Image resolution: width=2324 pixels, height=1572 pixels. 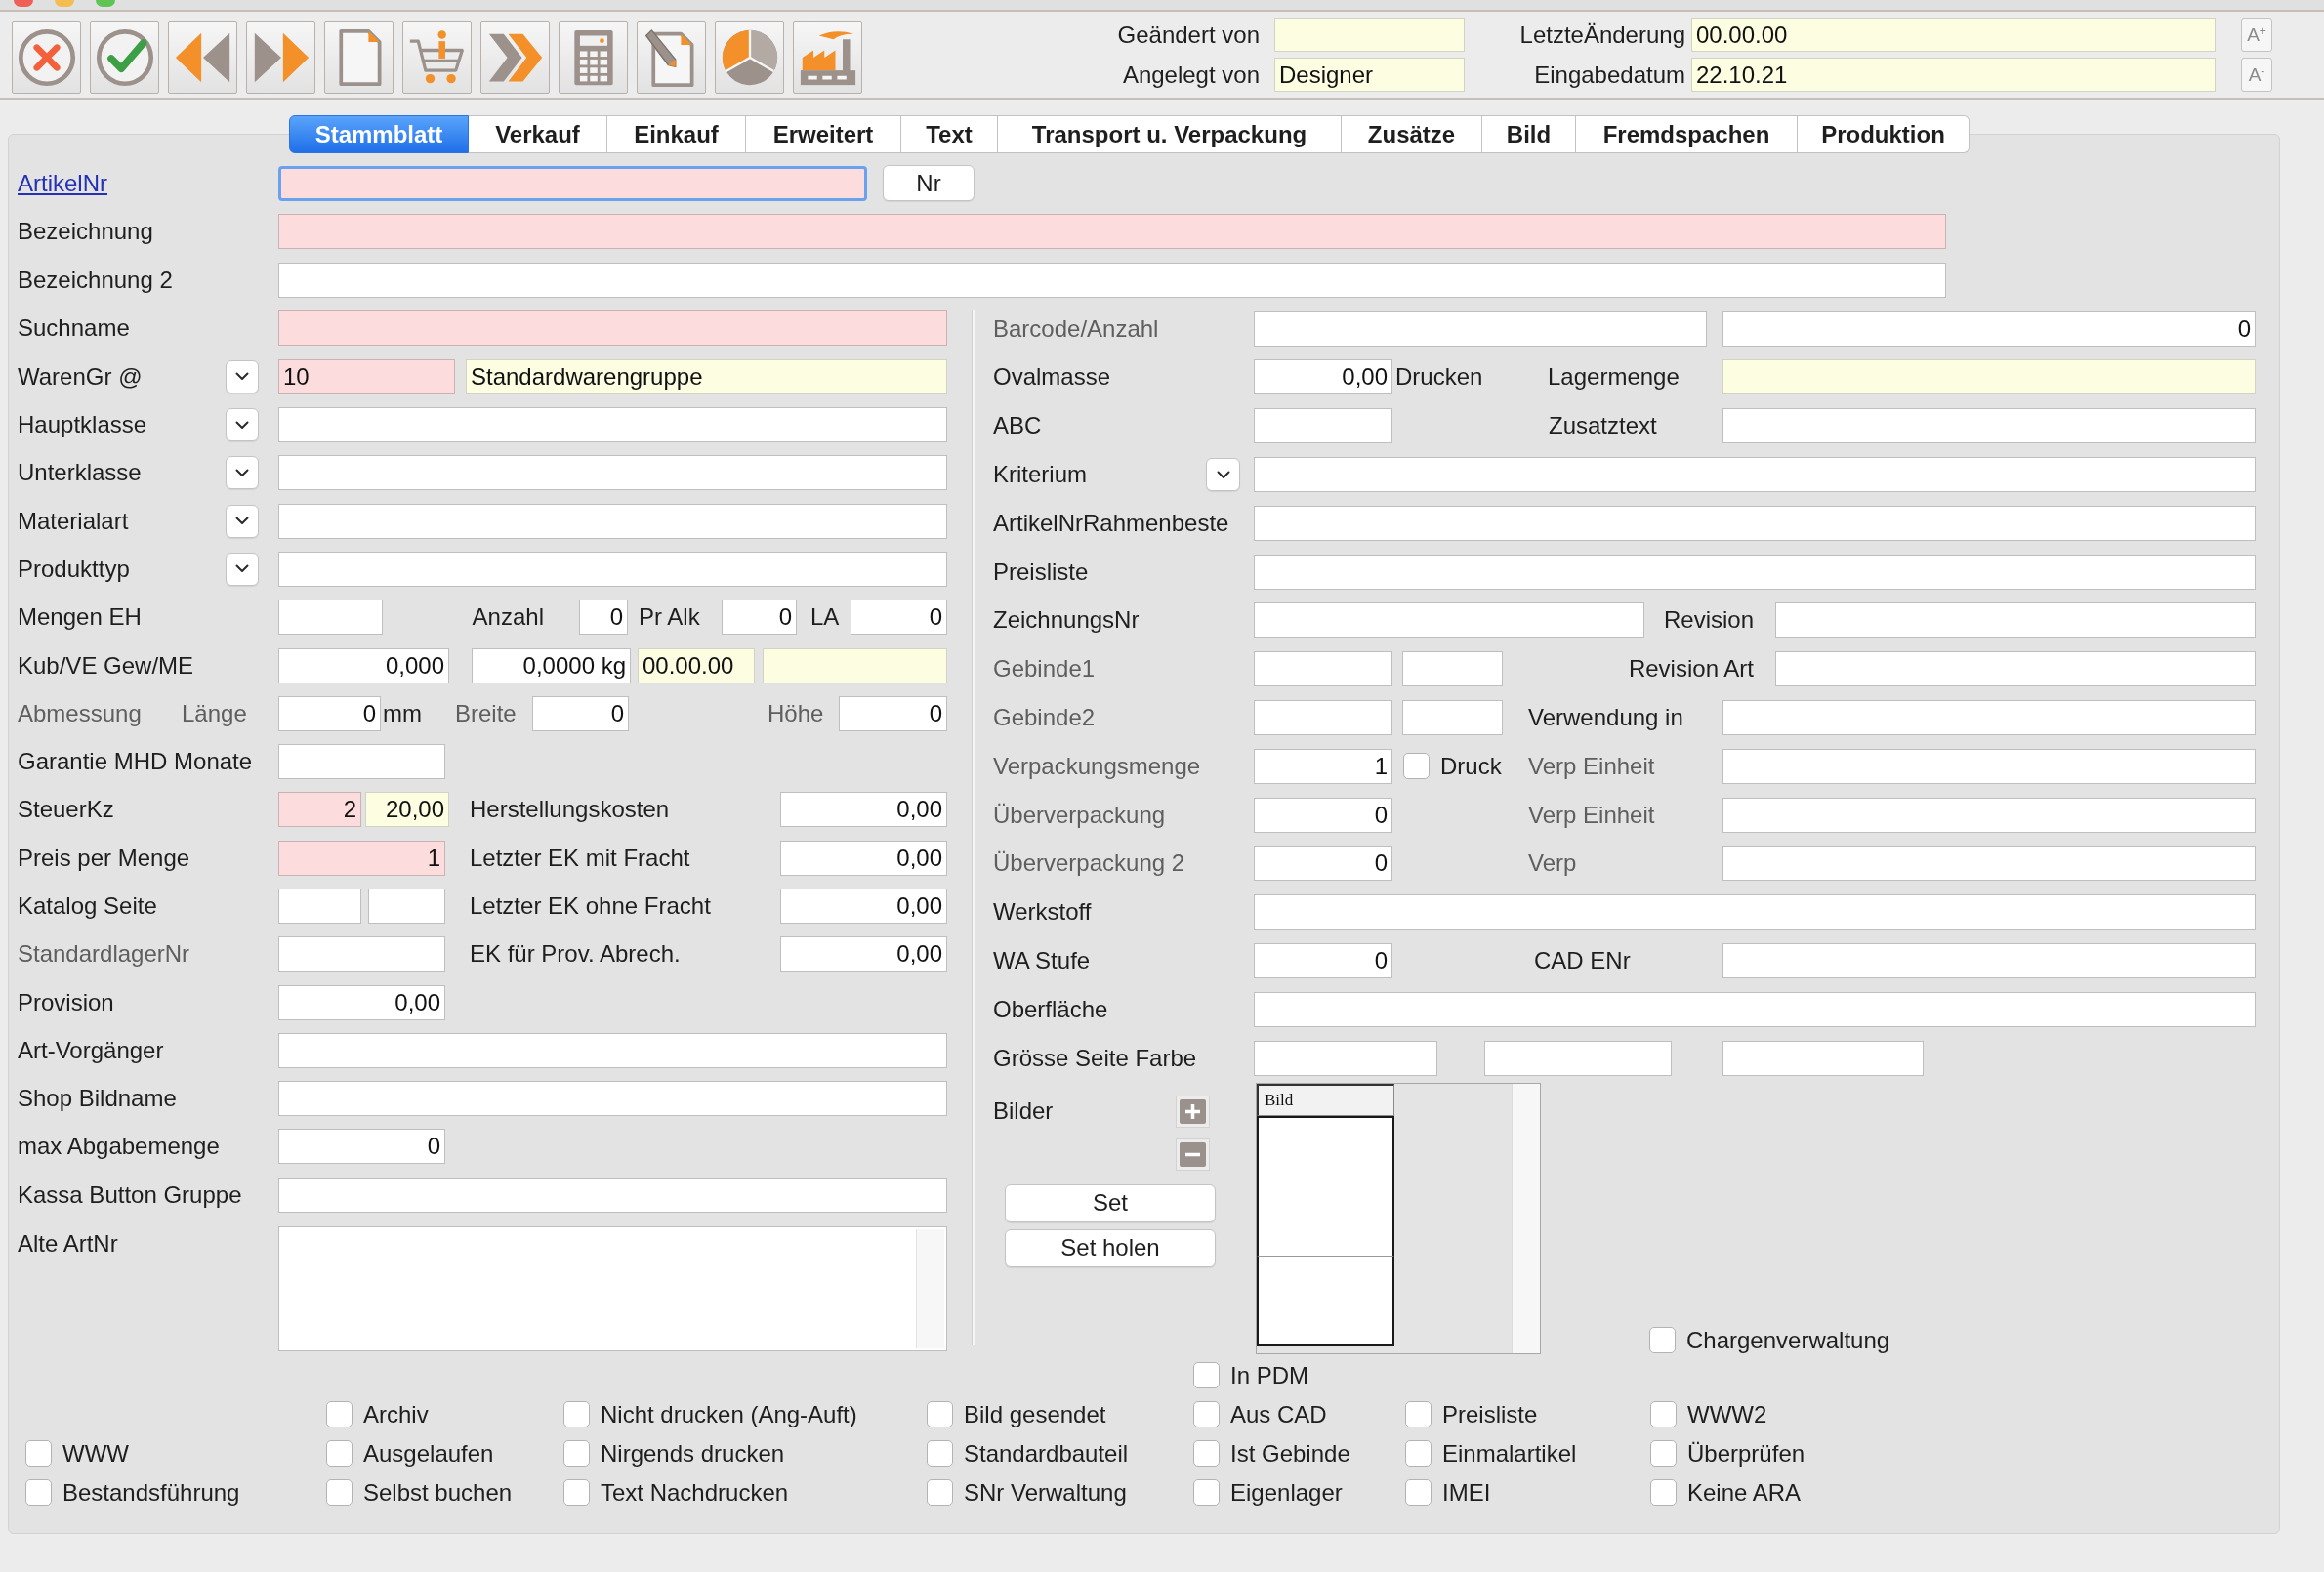 I want to click on tab: Einkauf, so click(x=676, y=134).